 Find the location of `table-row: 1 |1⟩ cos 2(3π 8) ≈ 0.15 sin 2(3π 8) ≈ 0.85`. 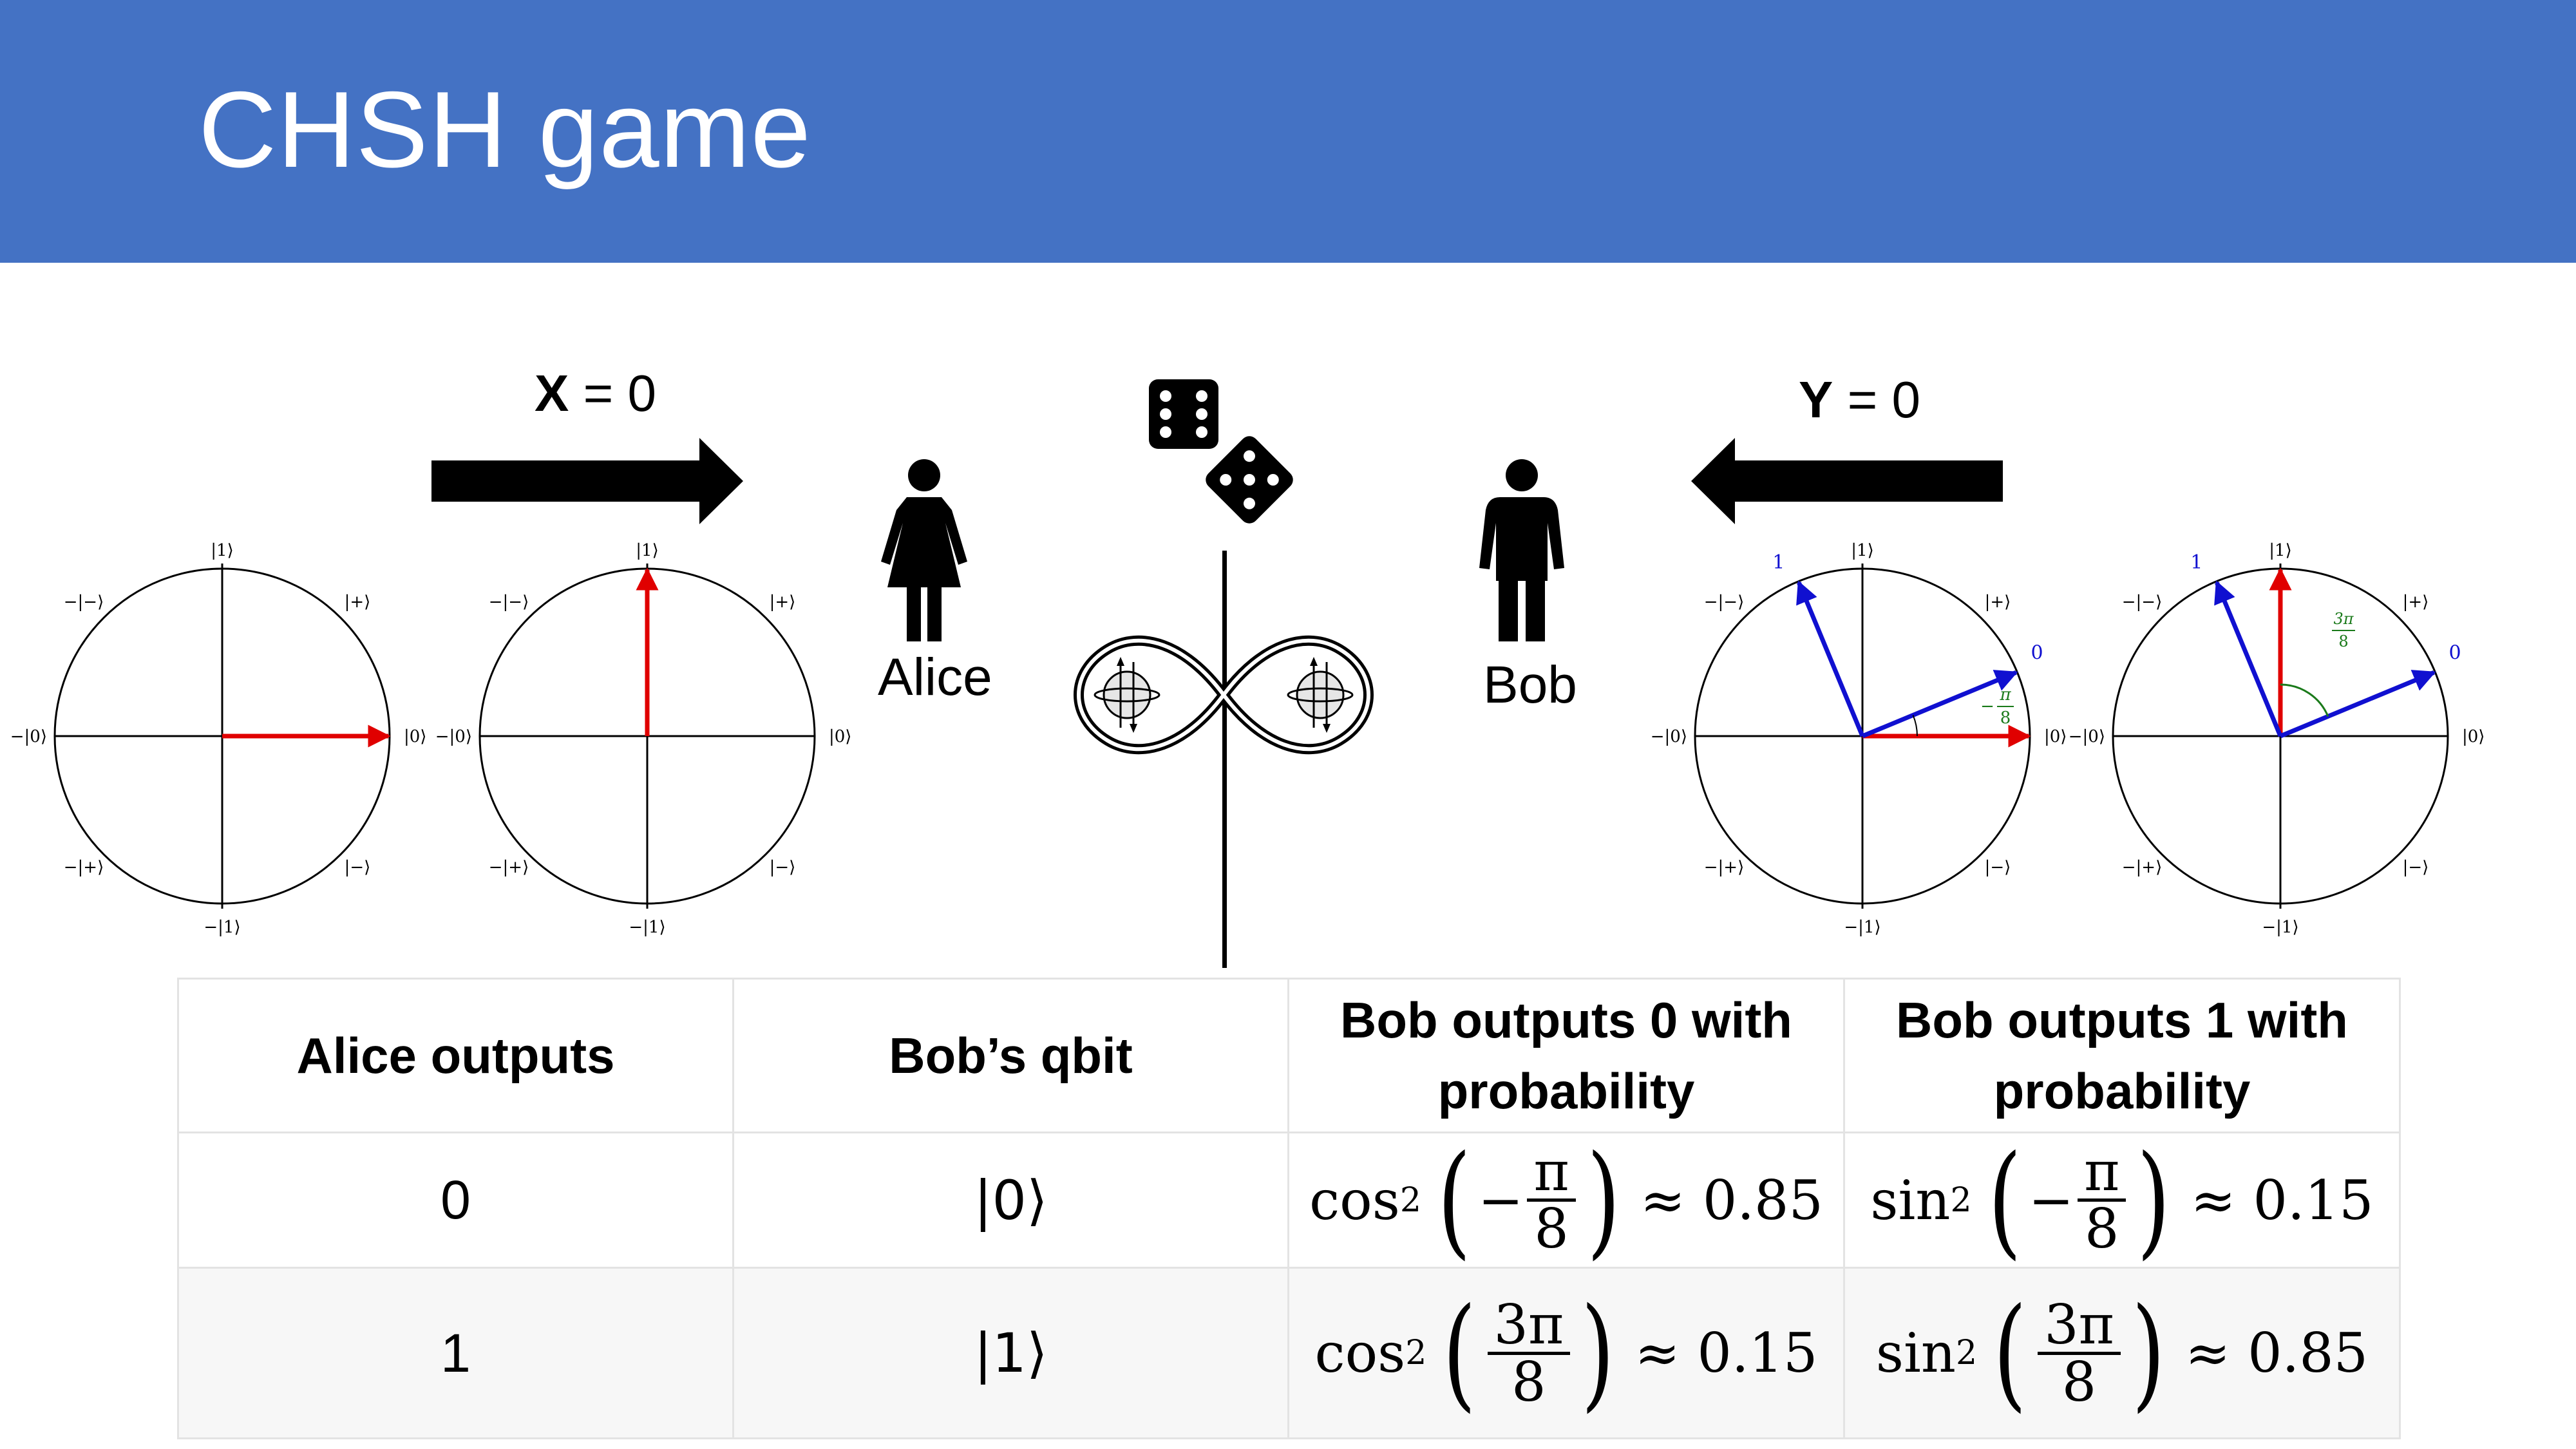

table-row: 1 |1⟩ cos 2(3π 8) ≈ 0.15 sin 2(3π 8) ≈ 0.85 is located at coordinates (1289, 1353).